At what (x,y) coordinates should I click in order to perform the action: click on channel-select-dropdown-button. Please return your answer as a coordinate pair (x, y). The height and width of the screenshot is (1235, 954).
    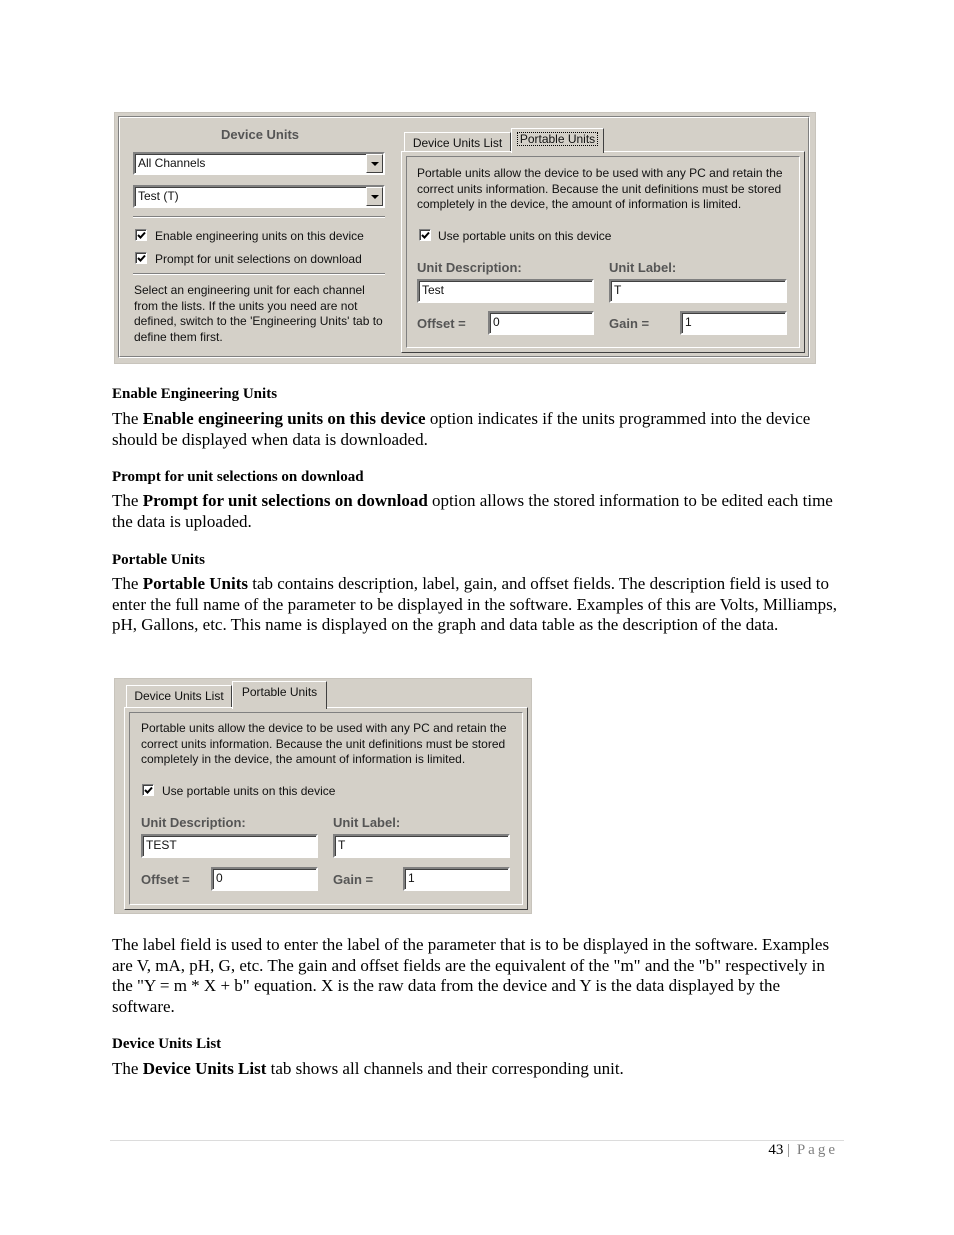
    Looking at the image, I should click on (374, 163).